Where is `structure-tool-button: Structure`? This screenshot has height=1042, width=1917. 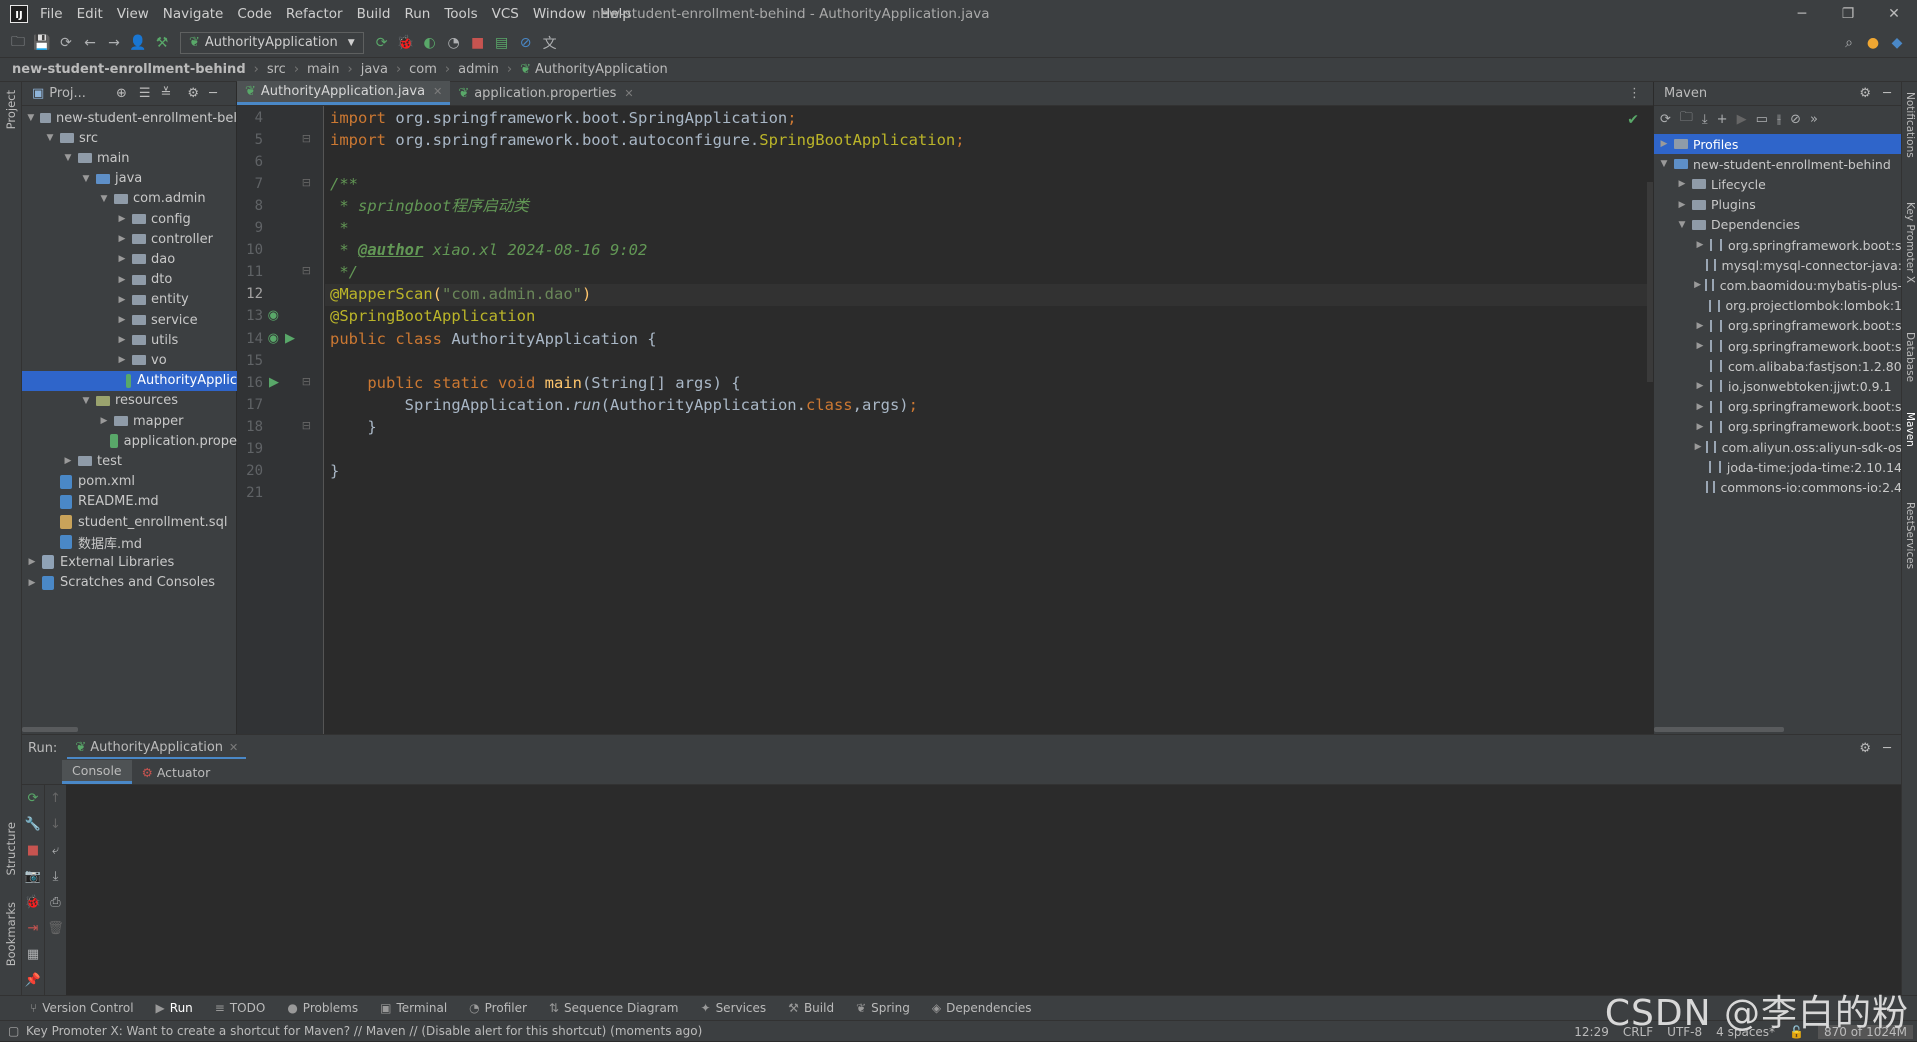 structure-tool-button: Structure is located at coordinates (11, 849).